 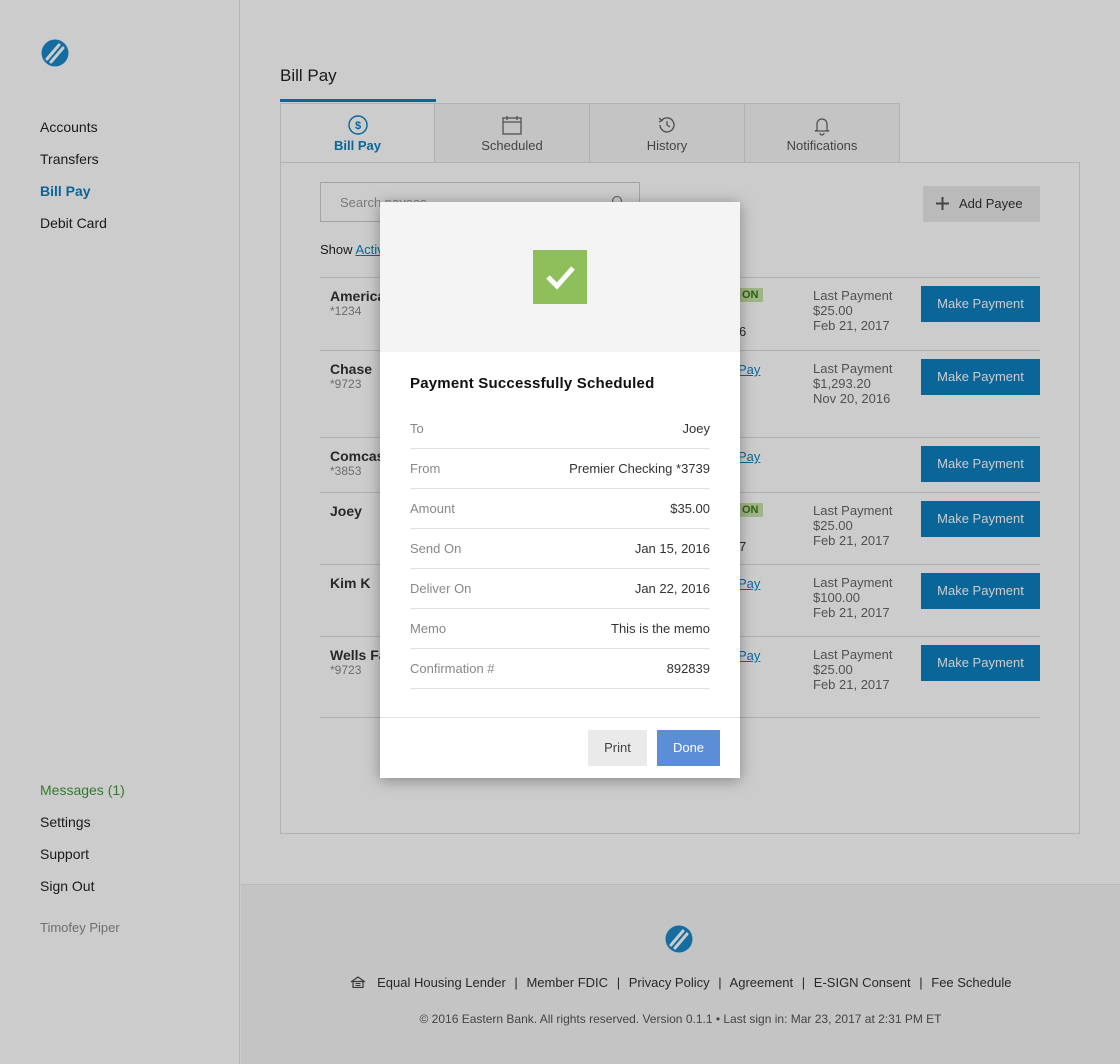 I want to click on detail-value: This is the memo, so click(x=660, y=628).